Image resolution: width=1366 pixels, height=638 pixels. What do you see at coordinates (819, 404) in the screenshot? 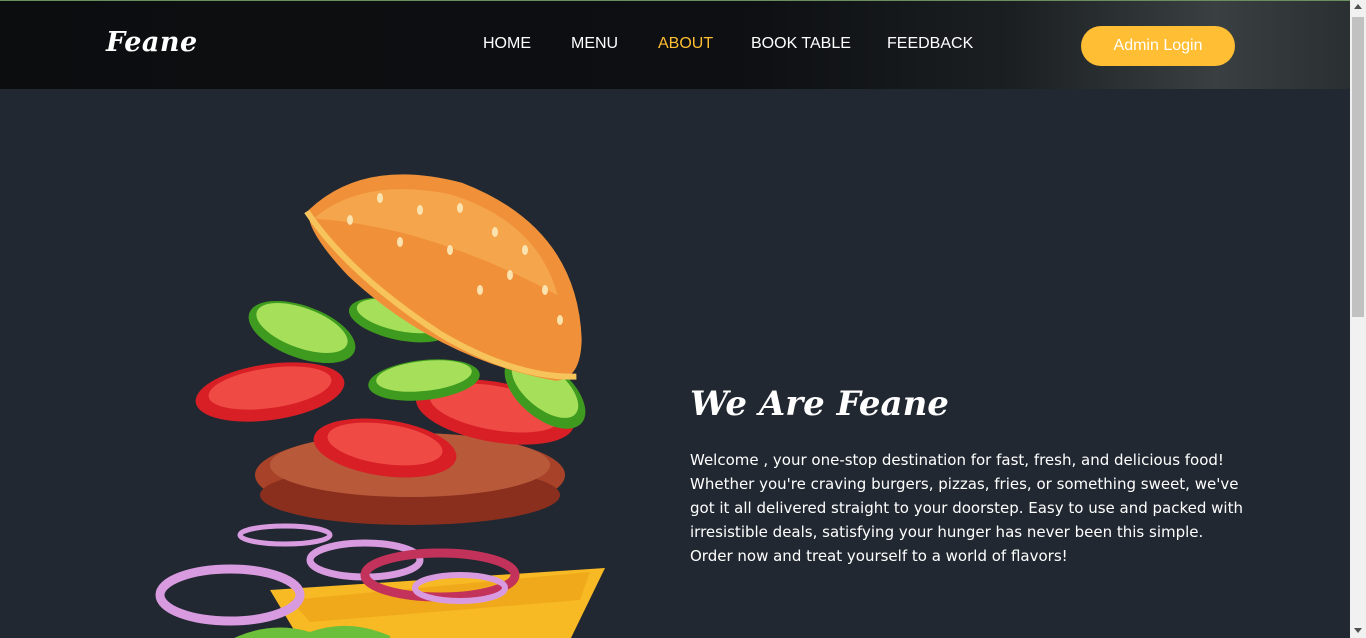
I see `about-title: We Are Feane` at bounding box center [819, 404].